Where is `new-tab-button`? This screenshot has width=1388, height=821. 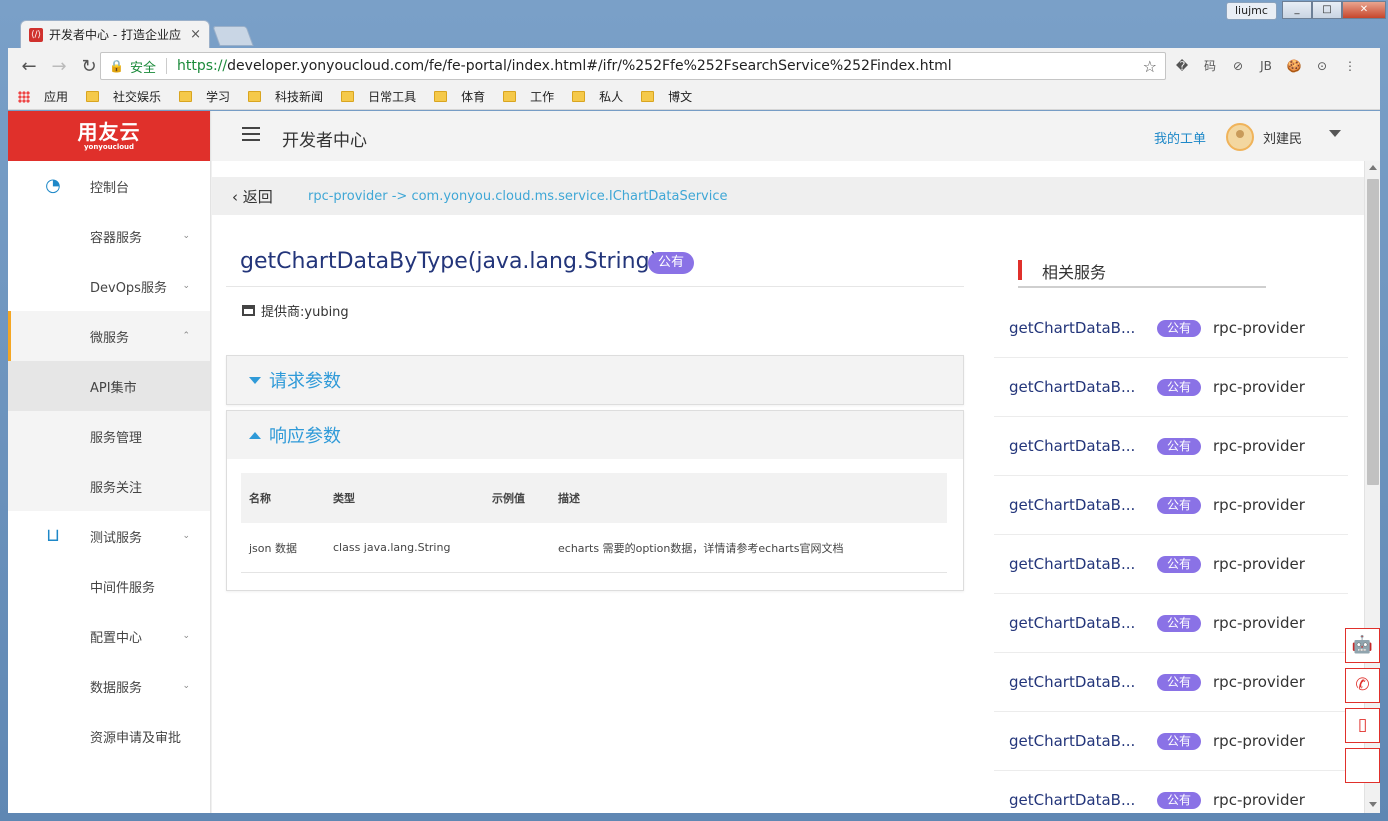
new-tab-button is located at coordinates (233, 36).